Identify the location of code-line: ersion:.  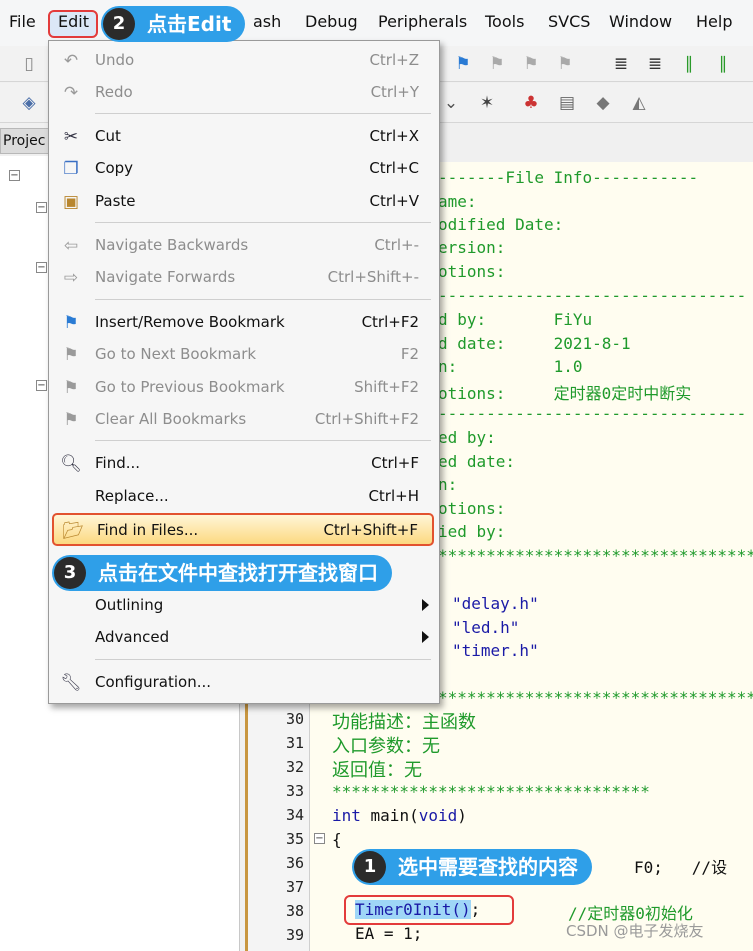
(472, 247).